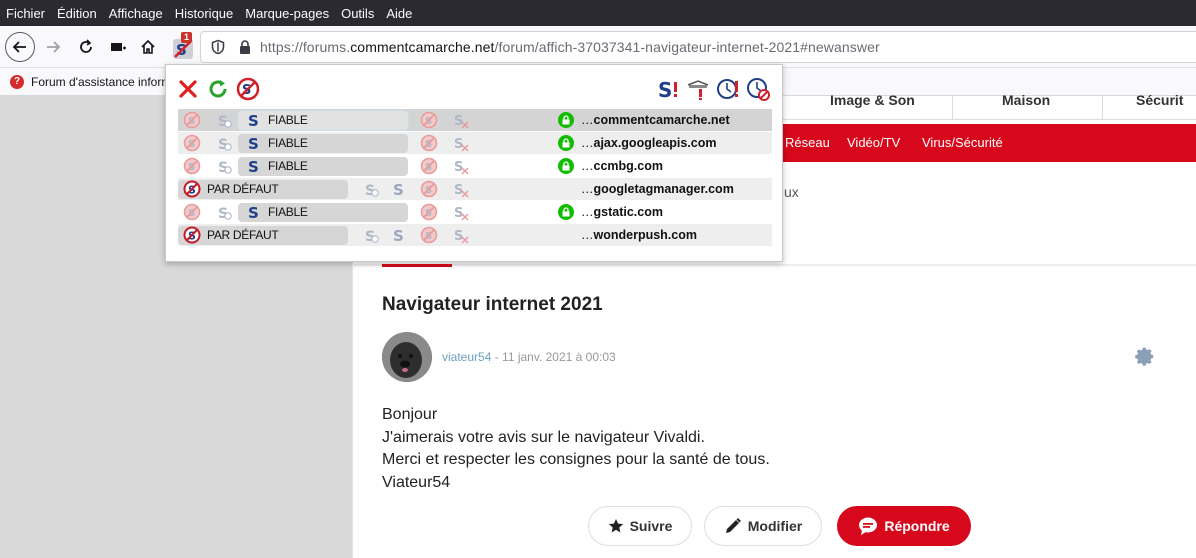 The width and height of the screenshot is (1196, 558). What do you see at coordinates (475, 166) in the screenshot?
I see `site-row: S S S FIABLE S S …ccmbg.com` at bounding box center [475, 166].